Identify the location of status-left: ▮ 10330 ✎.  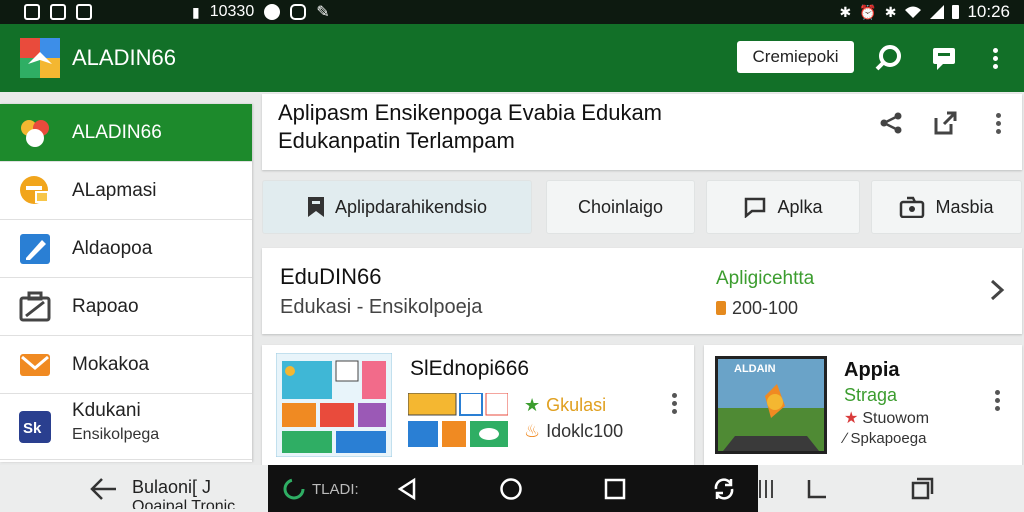
(177, 12).